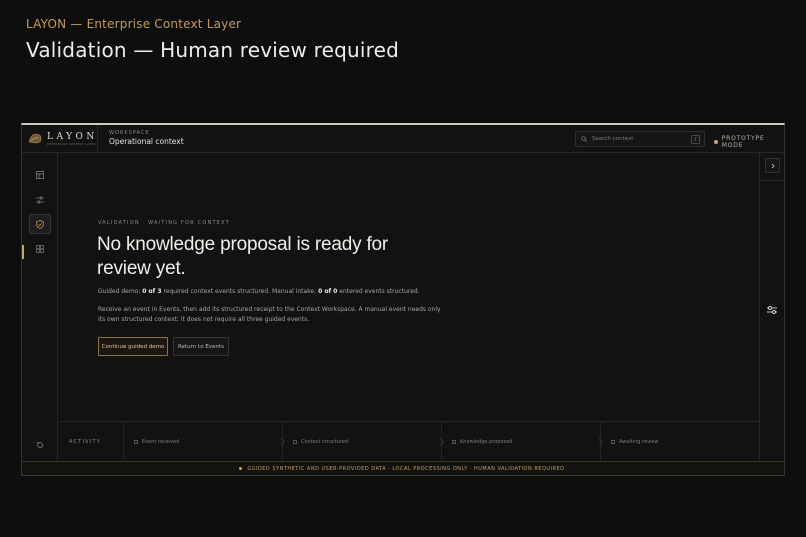 The width and height of the screenshot is (806, 537). Describe the element at coordinates (120, 291) in the screenshot. I see `status-prefix: Guided demo:` at that location.